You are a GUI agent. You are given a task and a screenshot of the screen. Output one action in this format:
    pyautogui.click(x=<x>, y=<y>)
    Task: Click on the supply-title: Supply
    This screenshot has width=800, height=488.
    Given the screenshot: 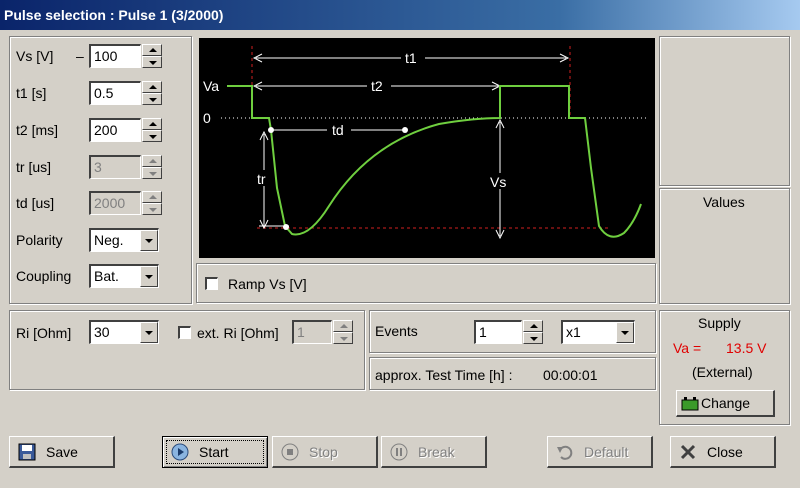 What is the action you would take?
    pyautogui.click(x=719, y=323)
    